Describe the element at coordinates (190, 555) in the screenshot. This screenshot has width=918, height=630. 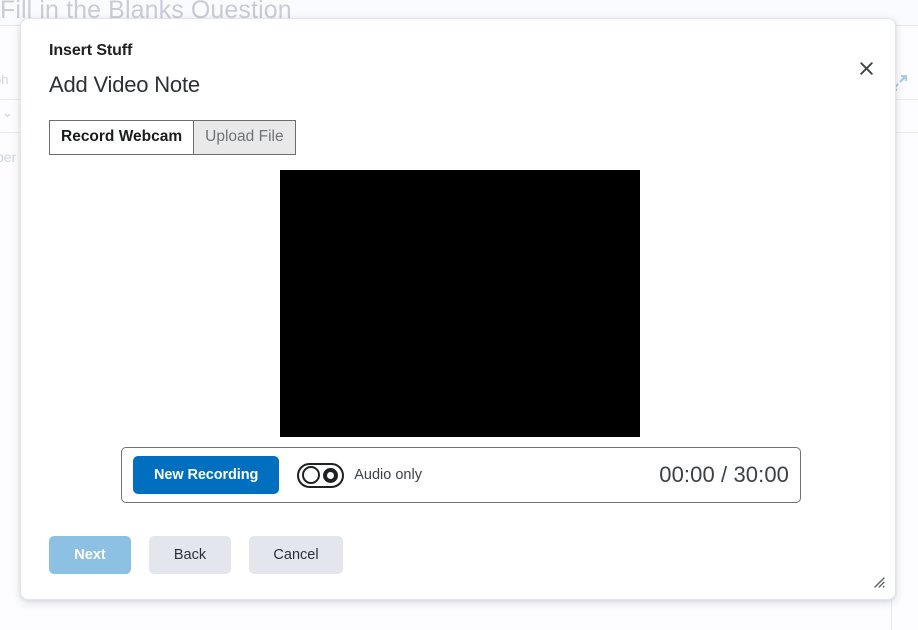
I see `back-button: Back` at that location.